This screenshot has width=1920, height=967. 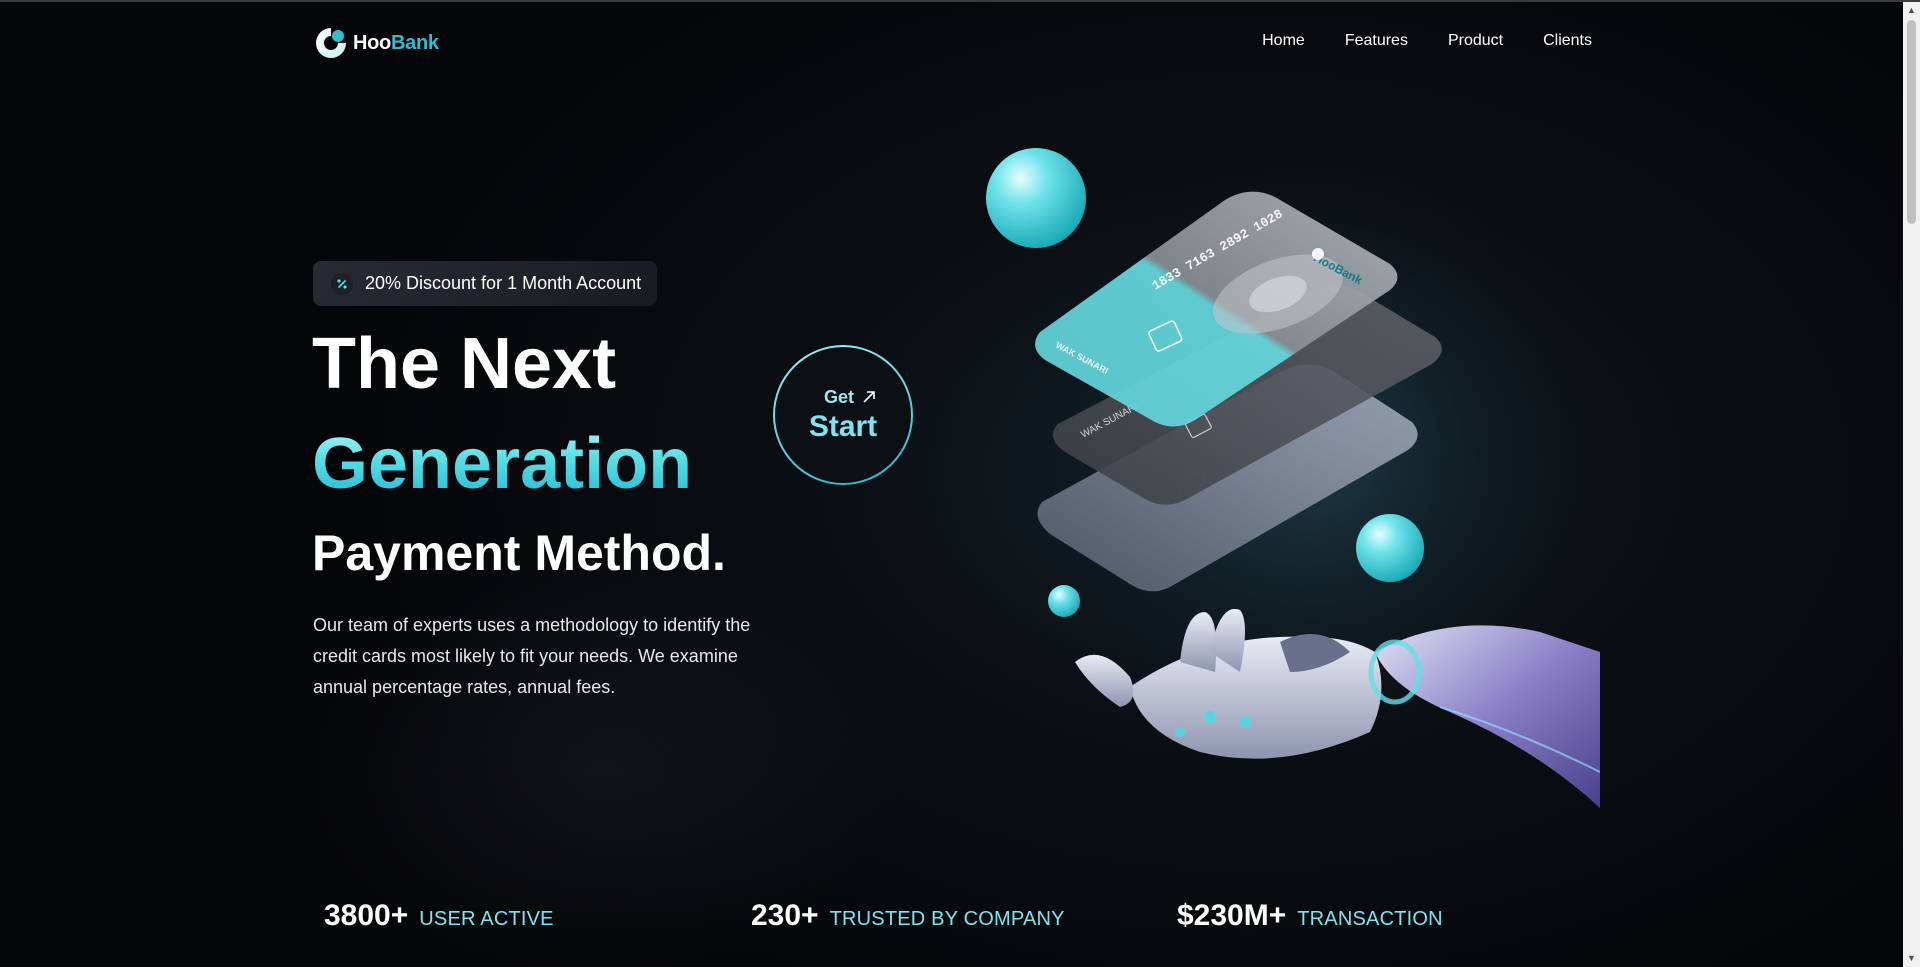 What do you see at coordinates (1232, 915) in the screenshot?
I see `stat-value: $230M+` at bounding box center [1232, 915].